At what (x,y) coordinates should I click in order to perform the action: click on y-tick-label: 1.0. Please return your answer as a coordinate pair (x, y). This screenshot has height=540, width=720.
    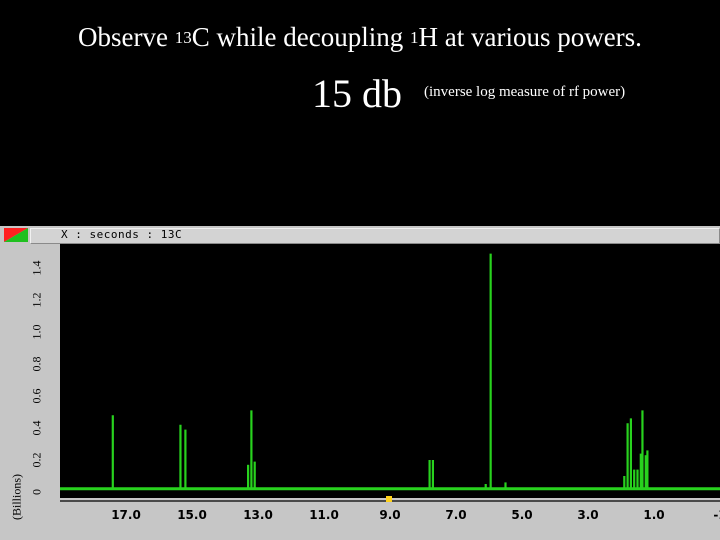
    Looking at the image, I should click on (36, 332).